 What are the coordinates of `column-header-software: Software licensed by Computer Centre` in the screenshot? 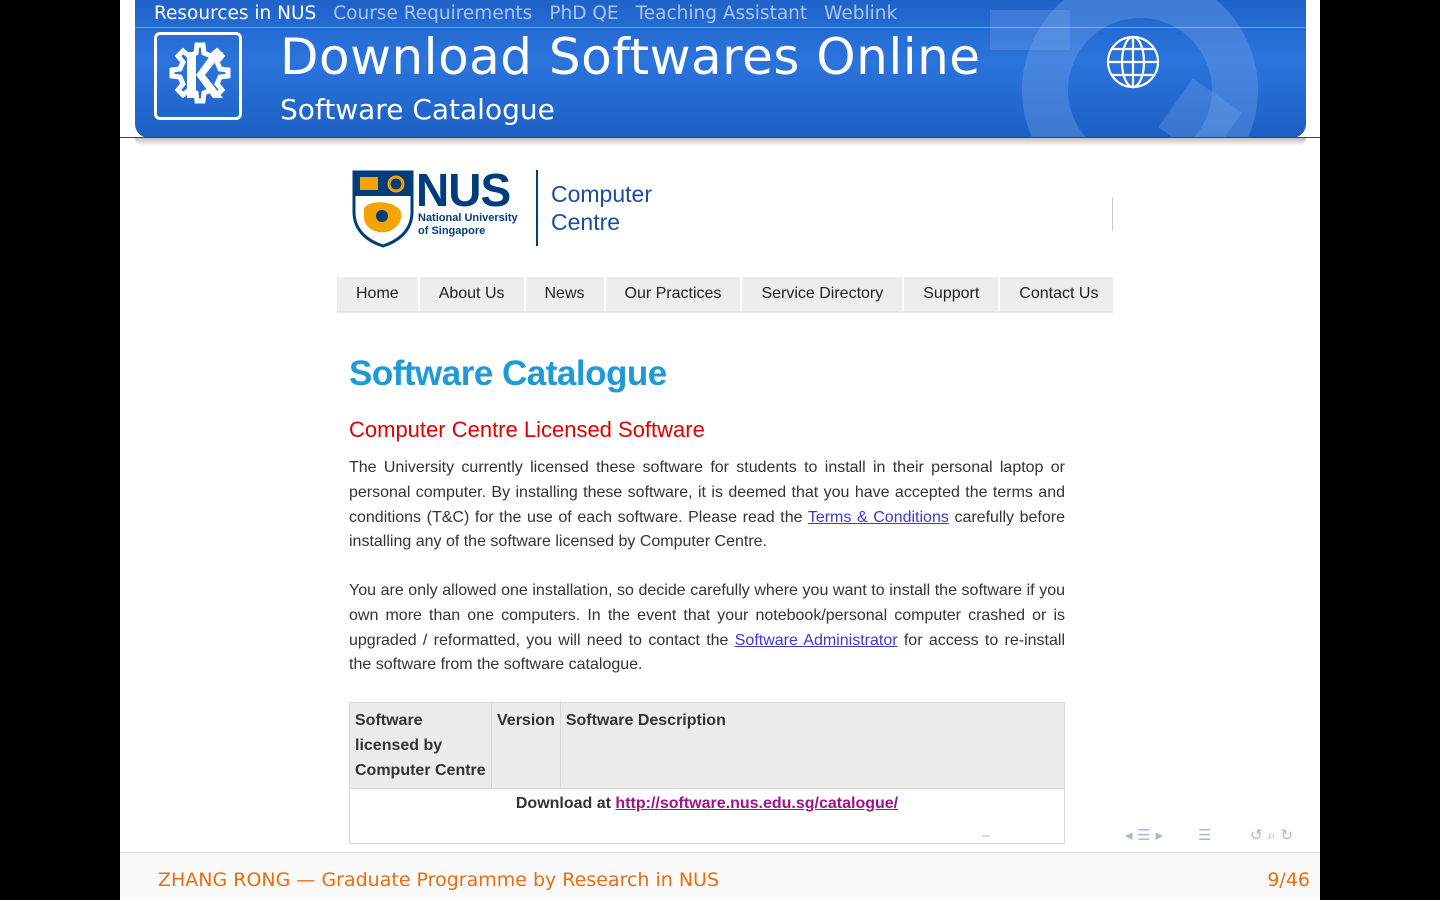 It's located at (420, 745).